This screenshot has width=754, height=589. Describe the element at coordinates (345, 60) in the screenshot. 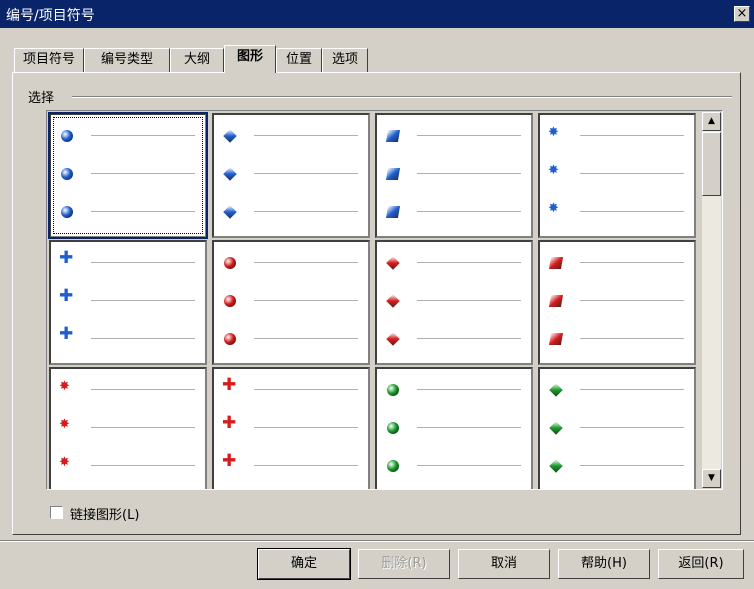

I see `tab-options: 选项` at that location.